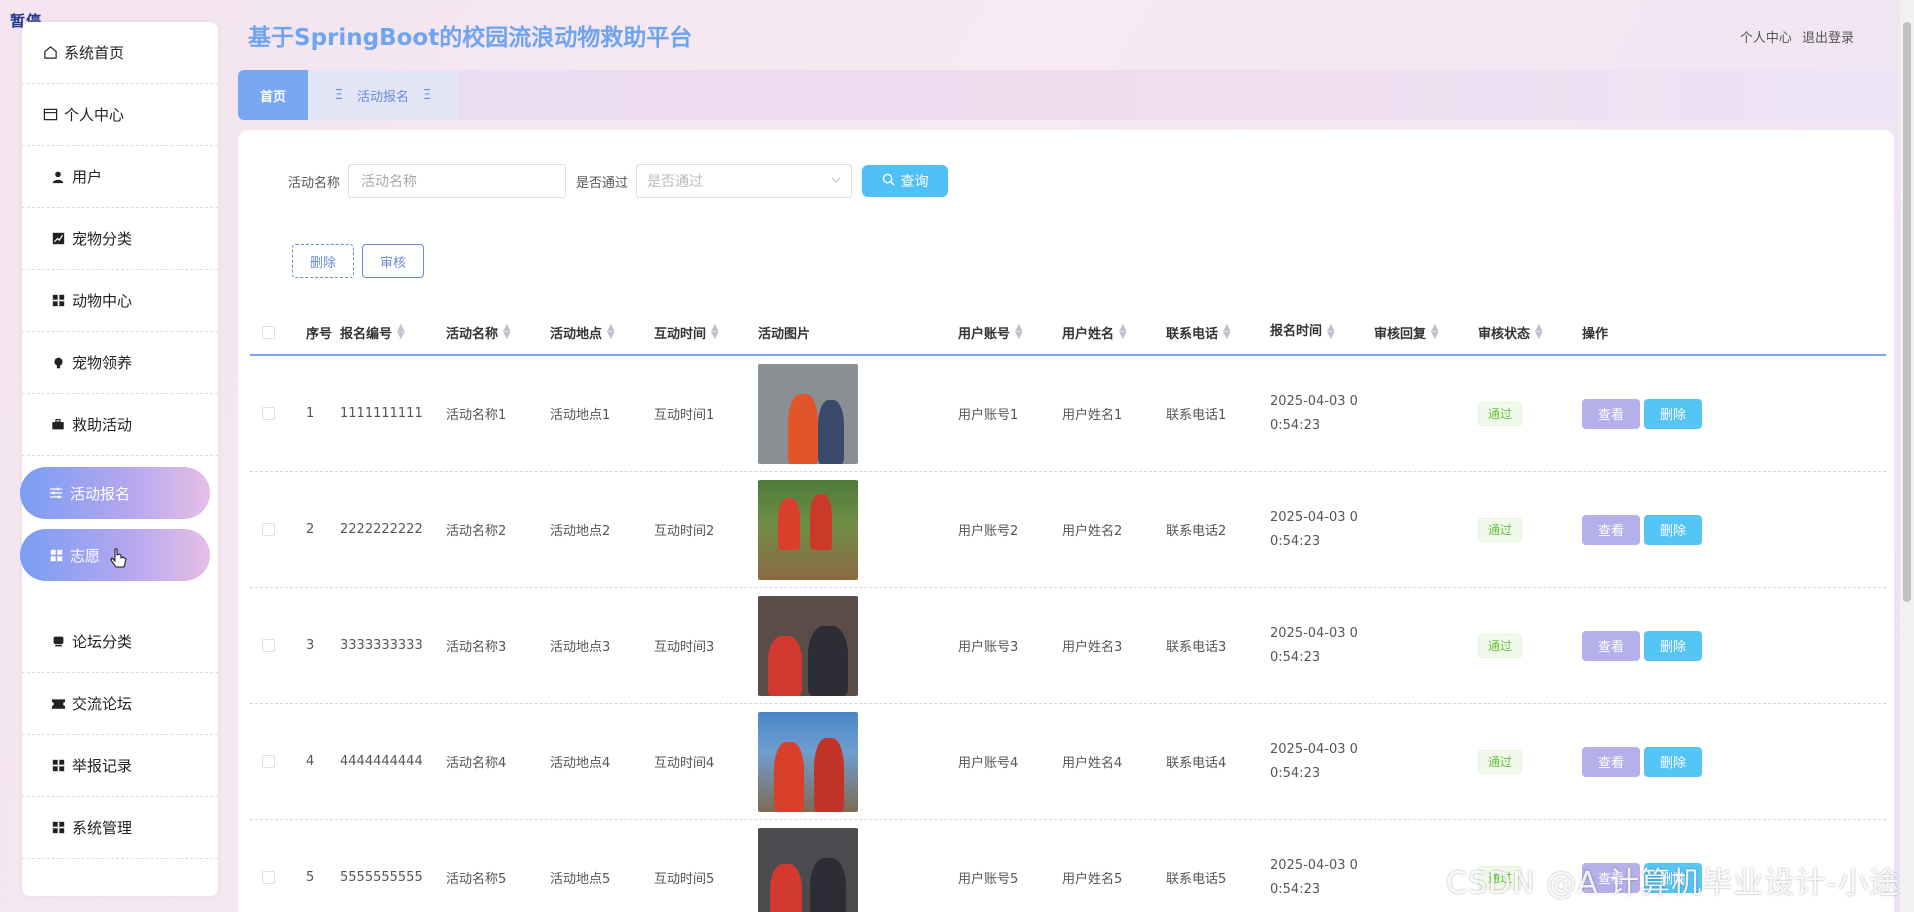  Describe the element at coordinates (268, 332) in the screenshot. I see `select-all-checkbox` at that location.